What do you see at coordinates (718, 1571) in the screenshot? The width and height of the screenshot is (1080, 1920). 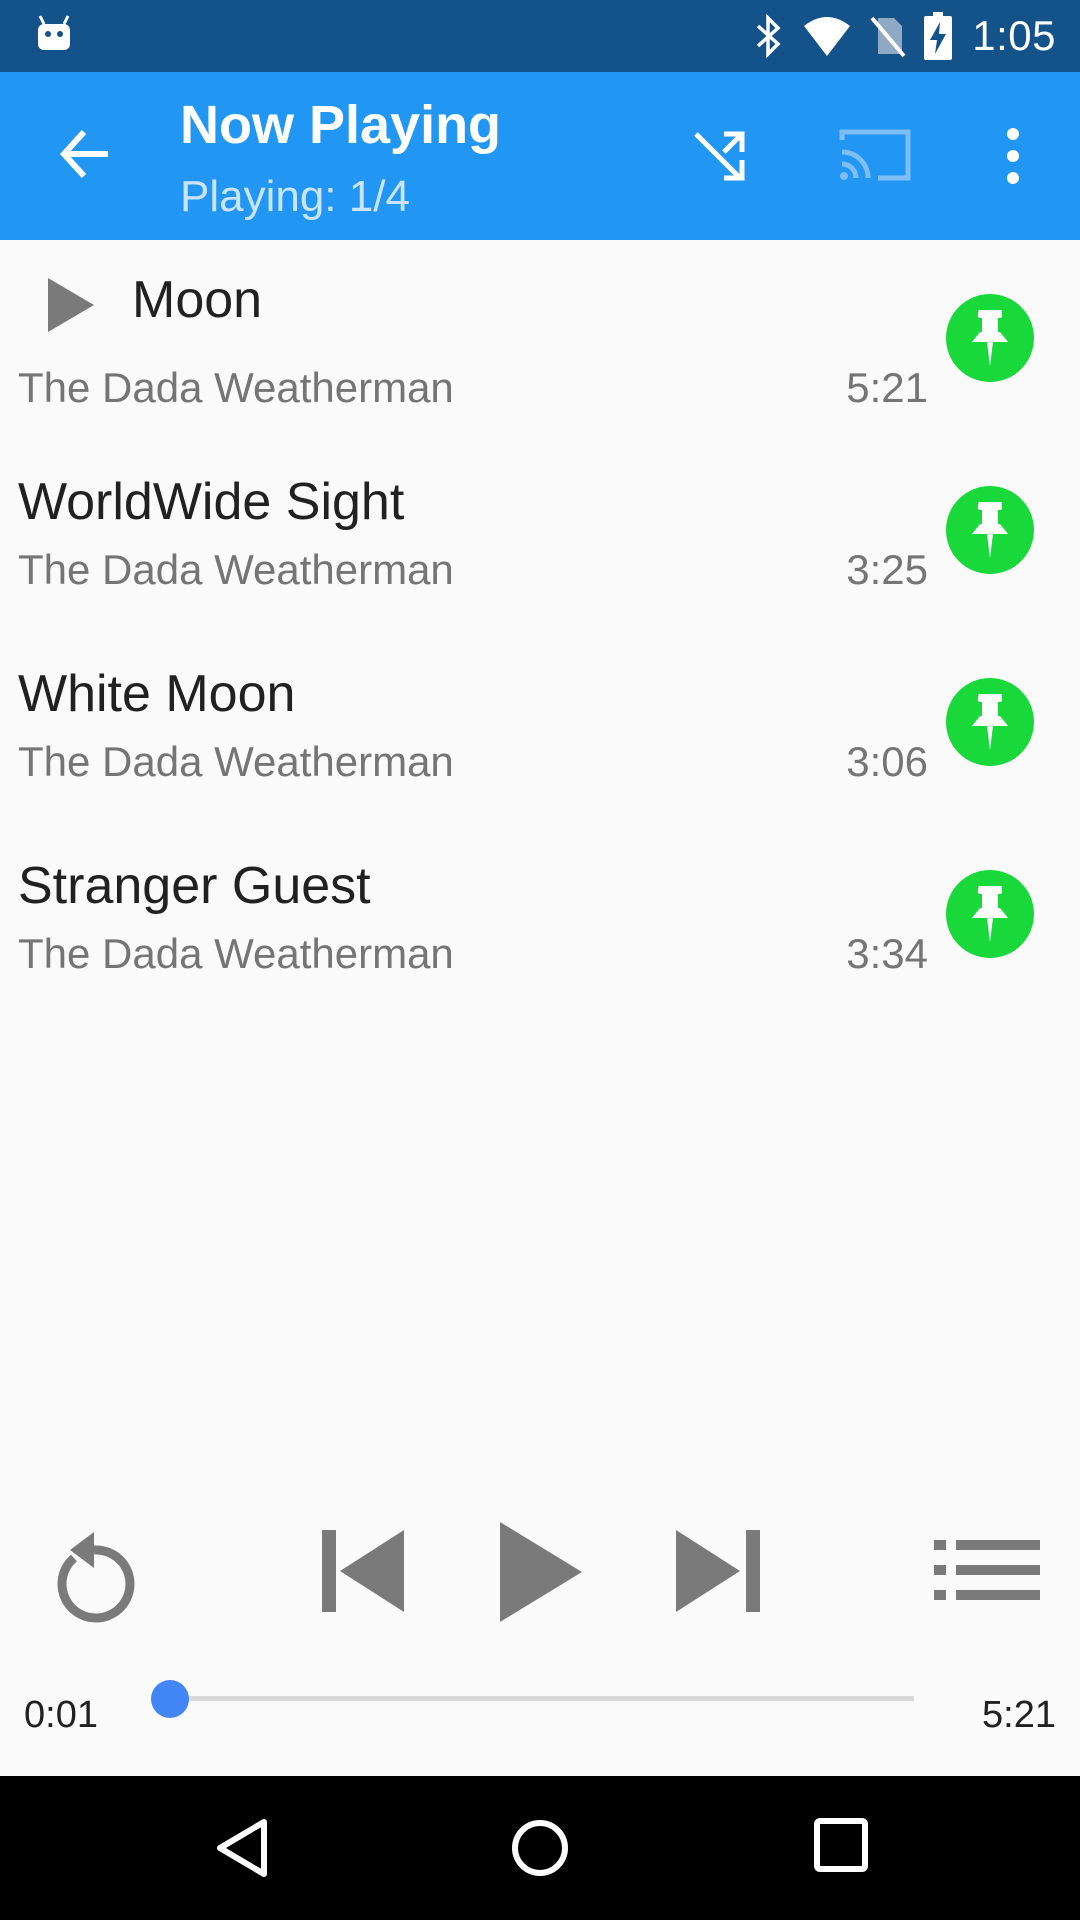 I see `skip-next-icon` at bounding box center [718, 1571].